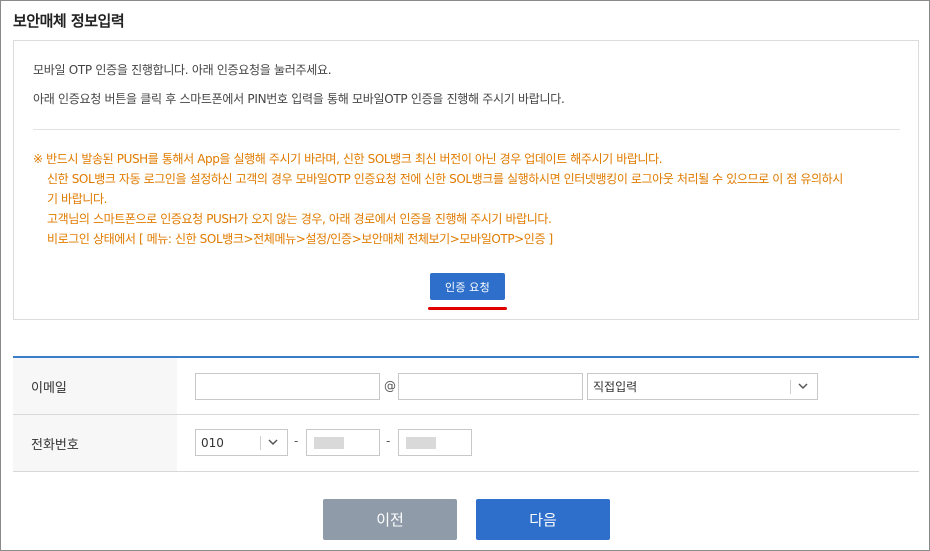 This screenshot has width=930, height=551. What do you see at coordinates (296, 441) in the screenshot?
I see `phone-dash-1: -` at bounding box center [296, 441].